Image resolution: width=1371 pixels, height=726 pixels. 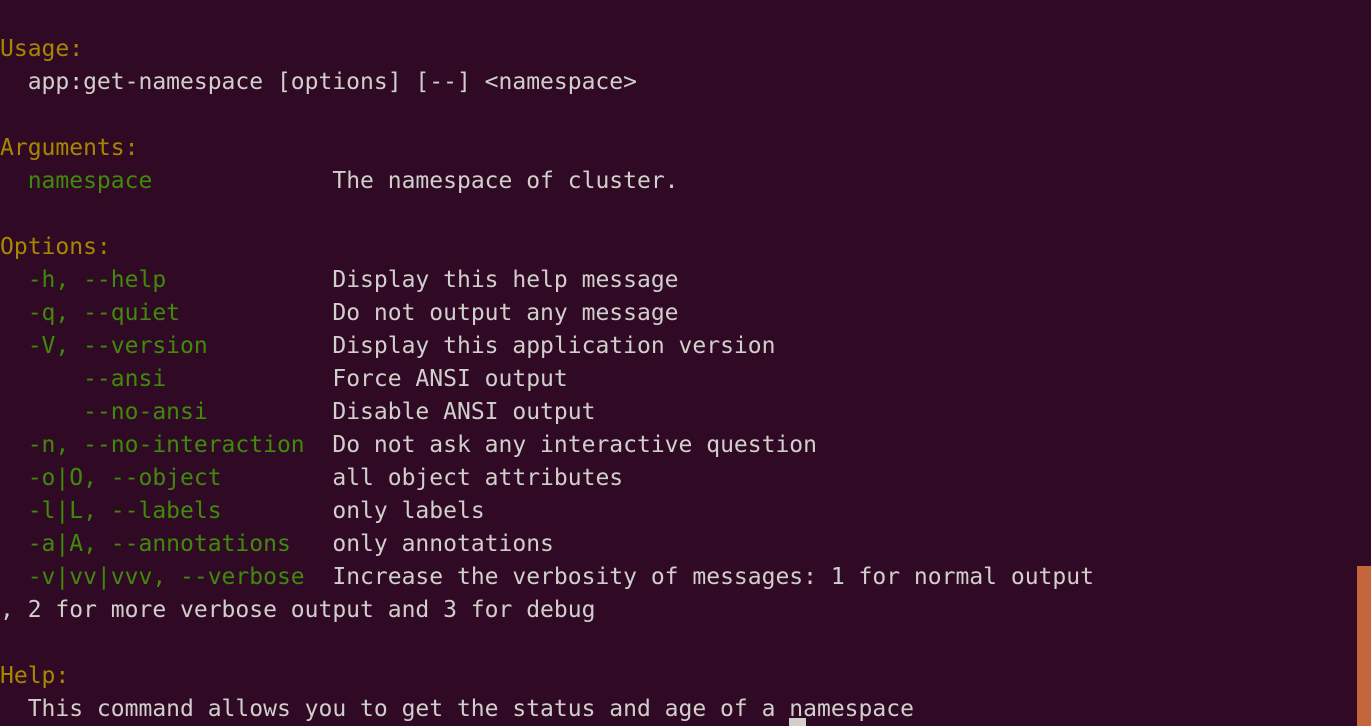 What do you see at coordinates (319, 445) in the screenshot?
I see `option-pad-no-interaction` at bounding box center [319, 445].